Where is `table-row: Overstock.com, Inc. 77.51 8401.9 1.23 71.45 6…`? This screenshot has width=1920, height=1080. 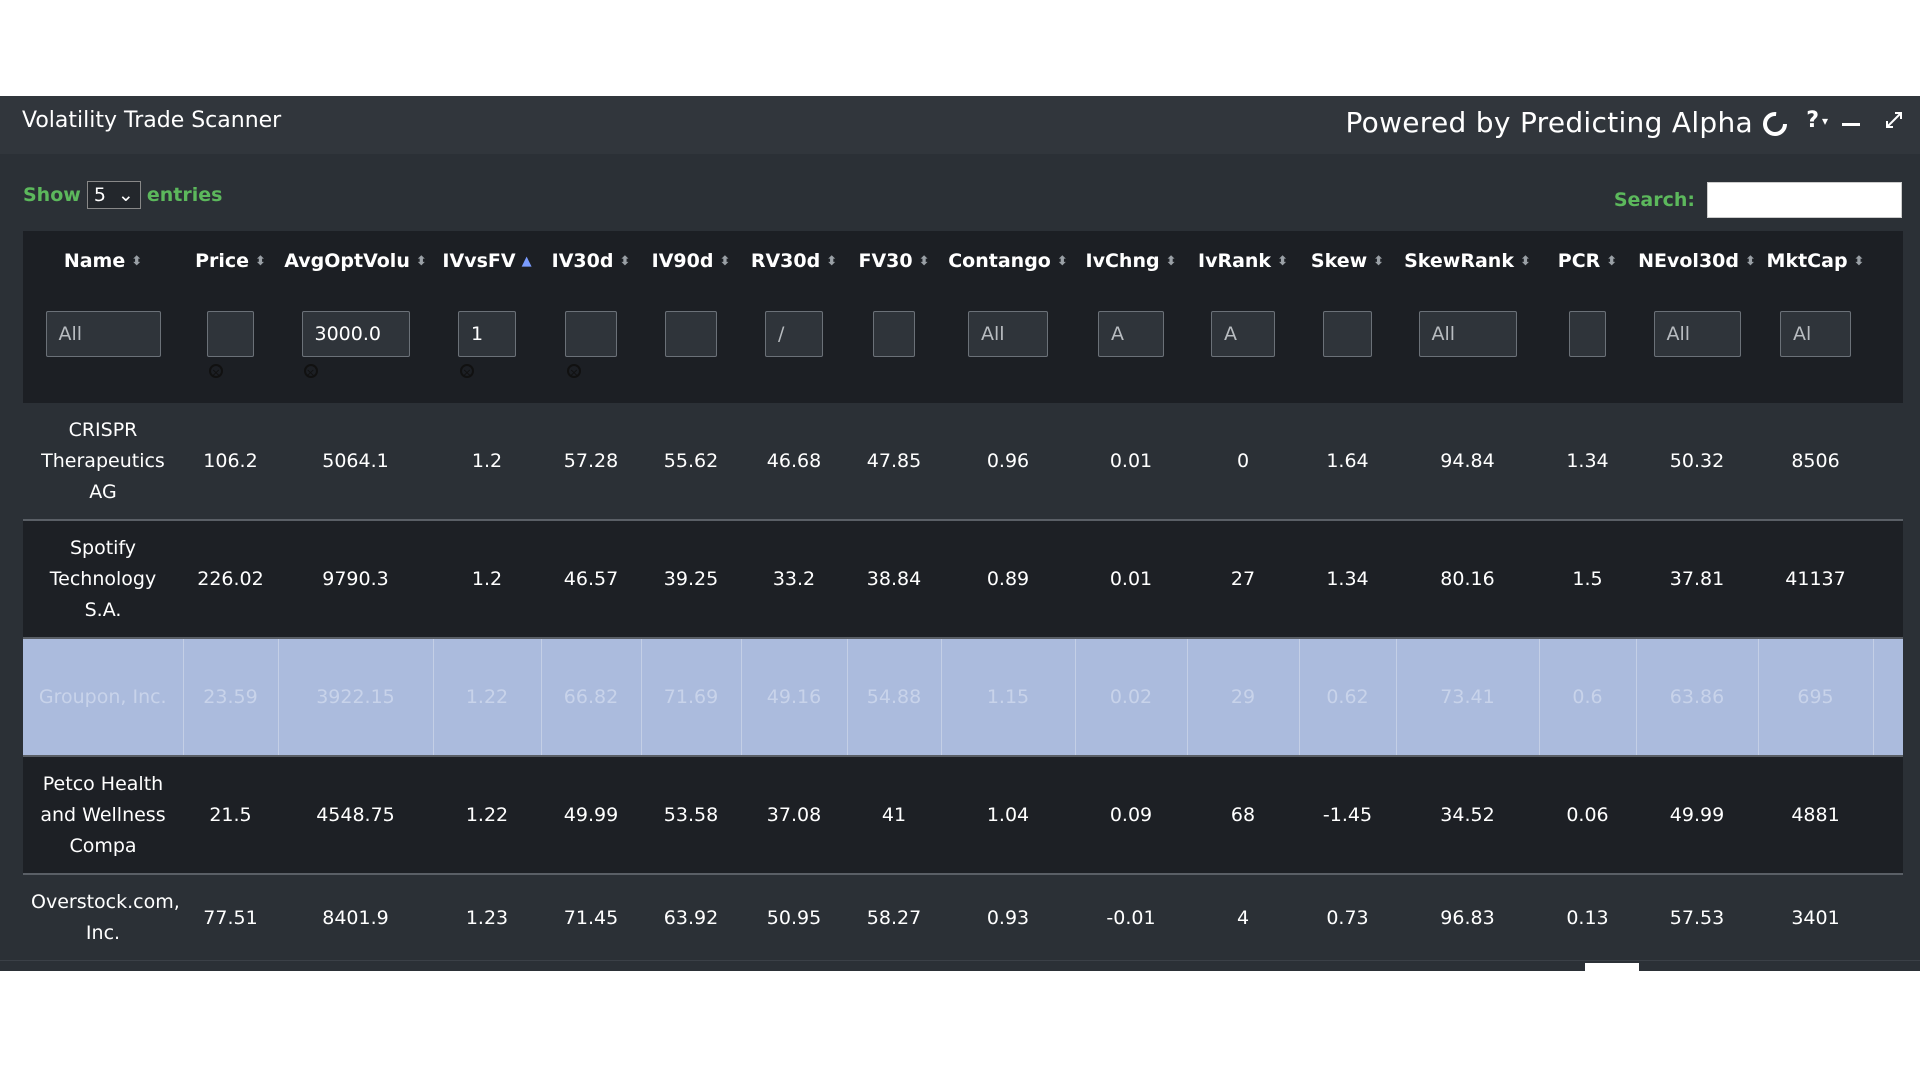 table-row: Overstock.com, Inc. 77.51 8401.9 1.23 71.45 6… is located at coordinates (963, 911).